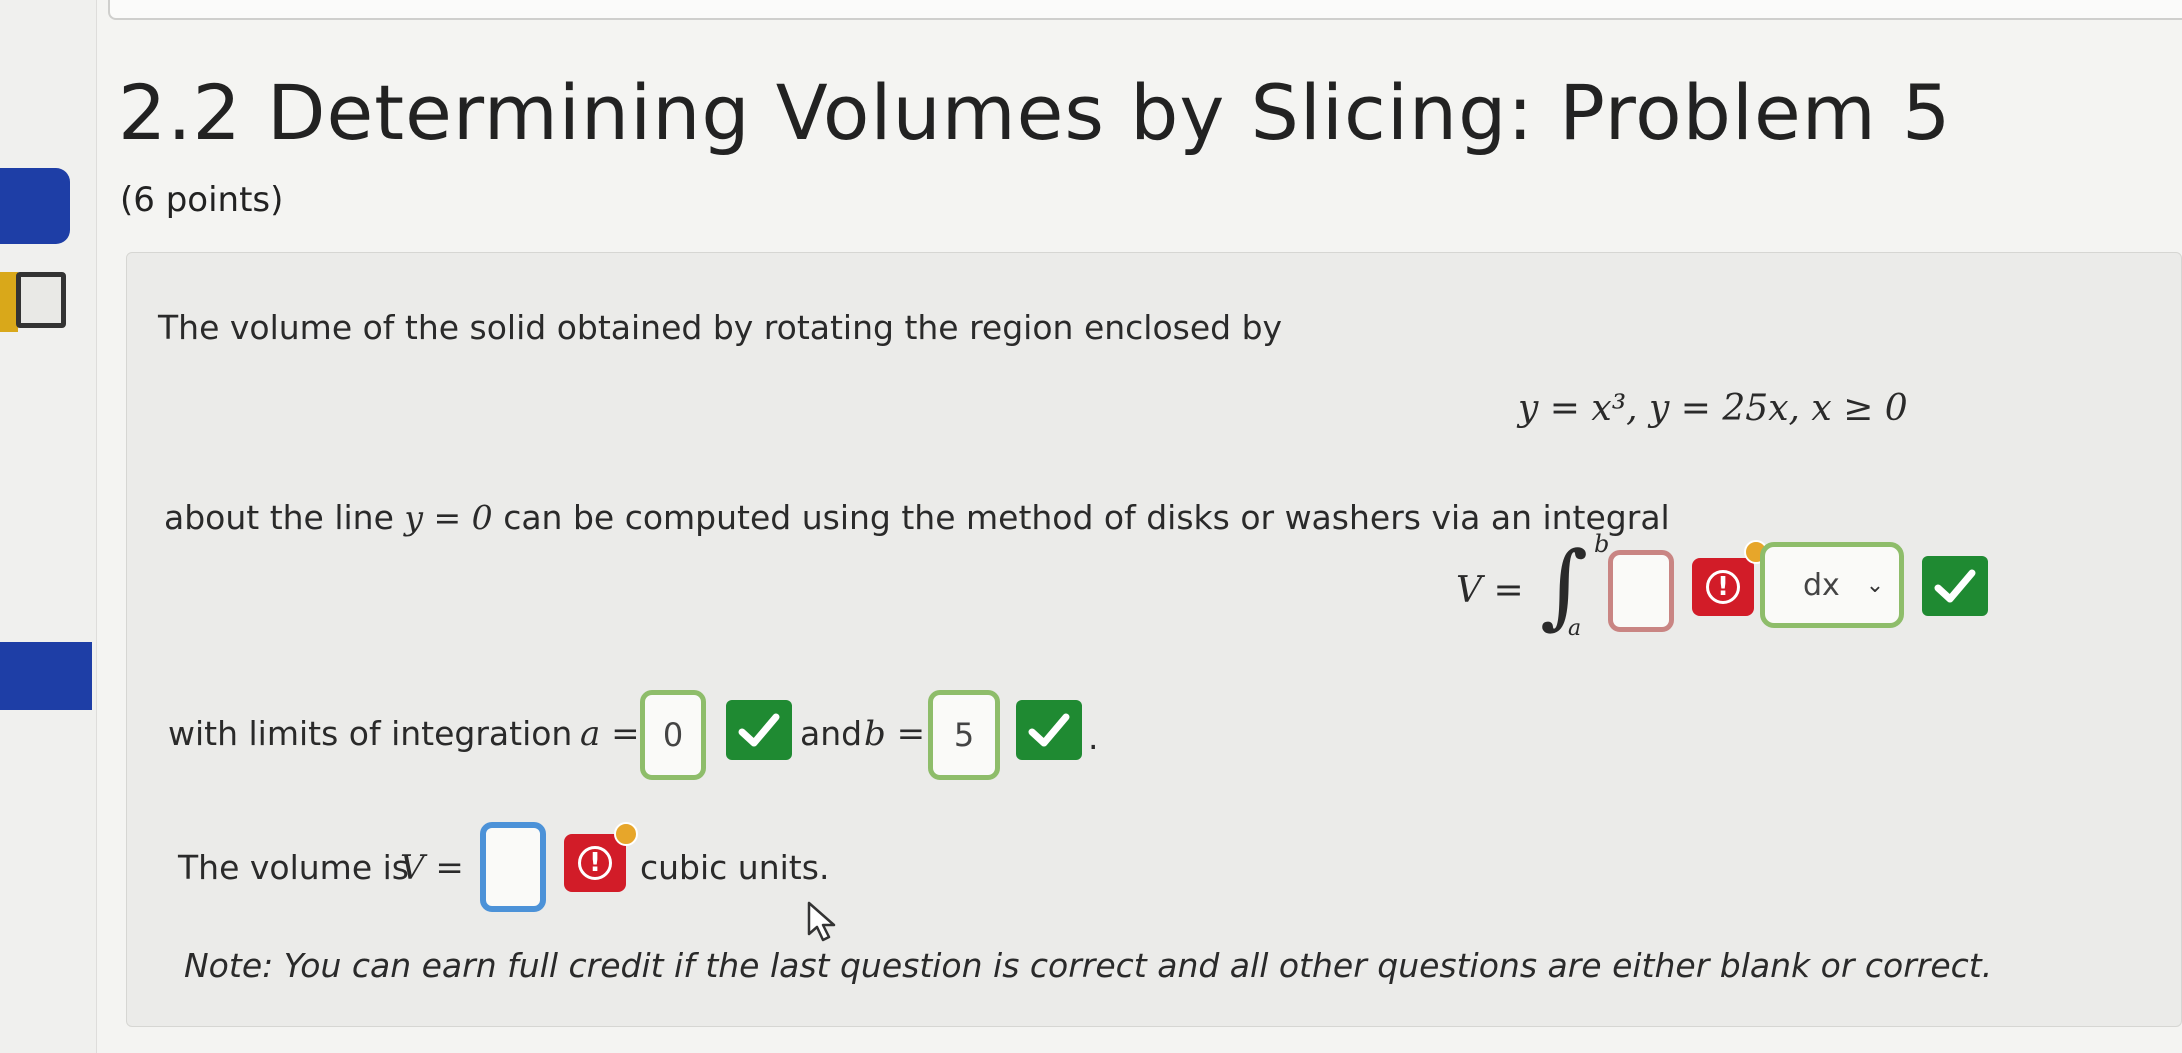 The image size is (2182, 1053). What do you see at coordinates (1713, 408) in the screenshot?
I see `region-equation: y = x³, y = 25x, x ≥ 0` at bounding box center [1713, 408].